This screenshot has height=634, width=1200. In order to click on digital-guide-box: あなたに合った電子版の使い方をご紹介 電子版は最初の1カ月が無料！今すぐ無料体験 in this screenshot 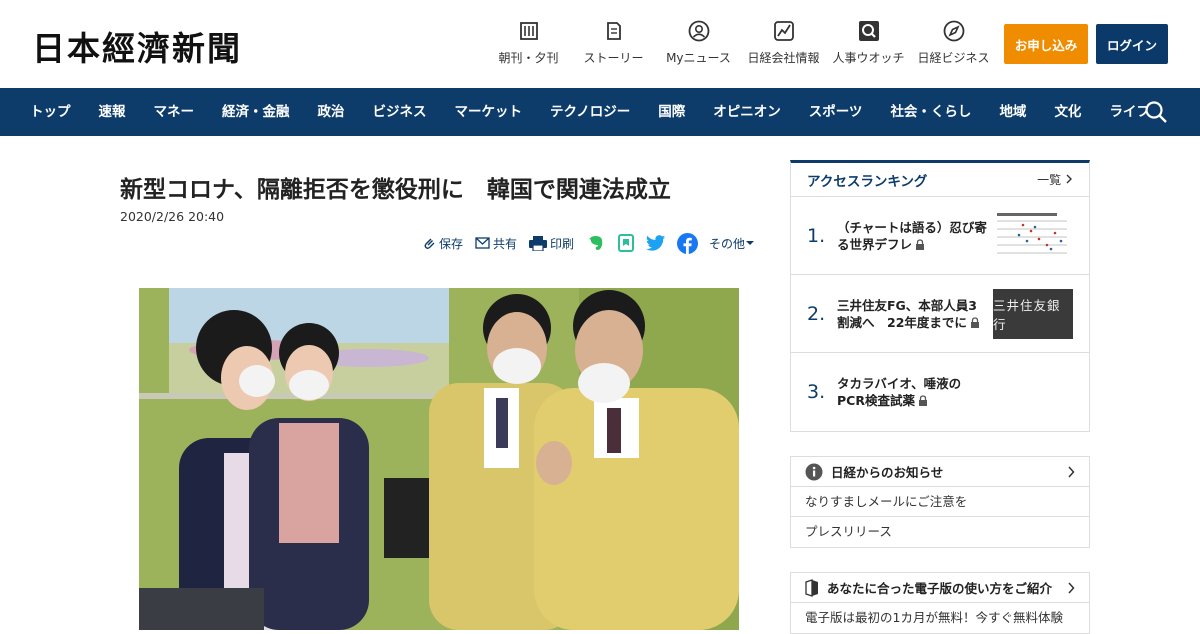, I will do `click(940, 603)`.